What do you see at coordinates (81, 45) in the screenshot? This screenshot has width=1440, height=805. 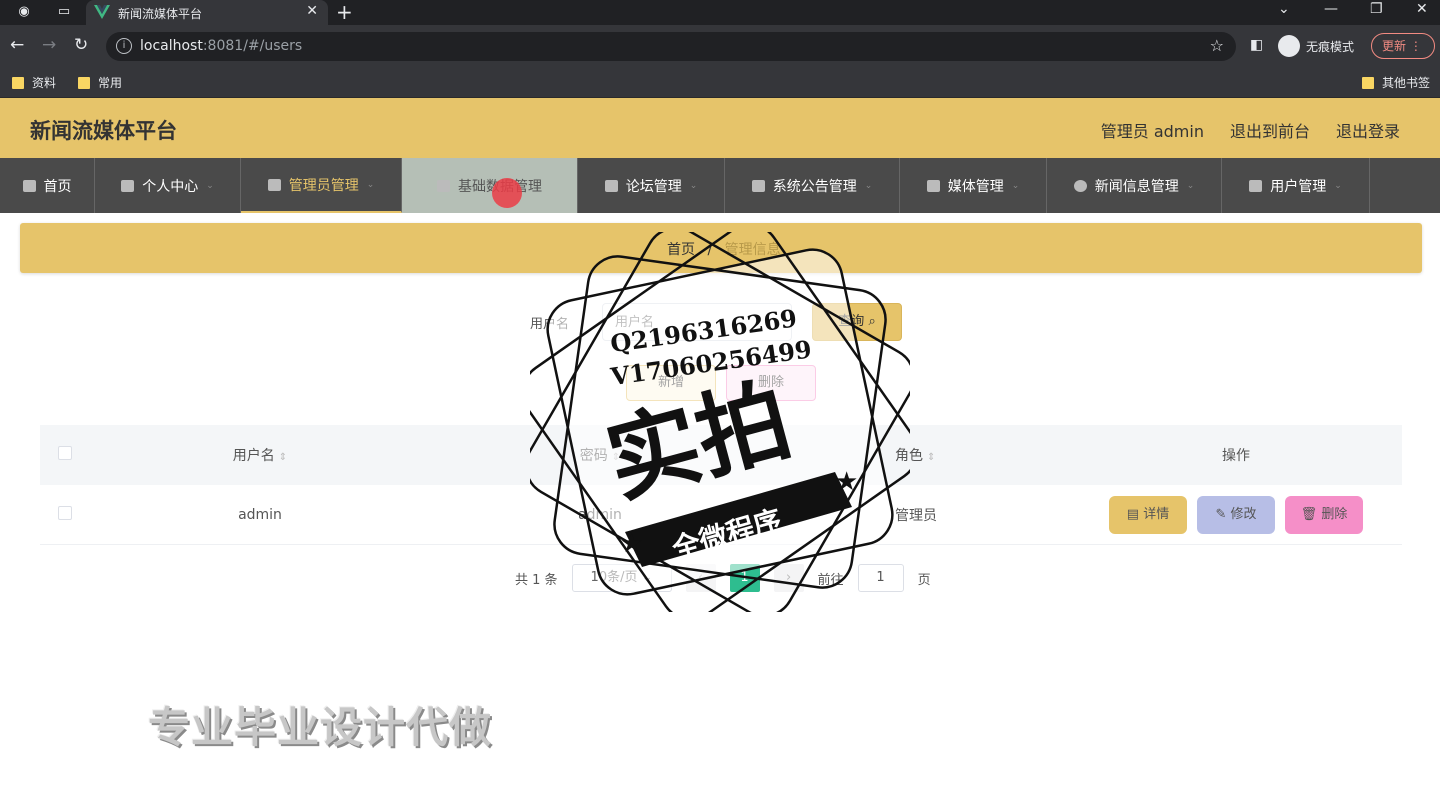 I see `reload-icon: ↻` at bounding box center [81, 45].